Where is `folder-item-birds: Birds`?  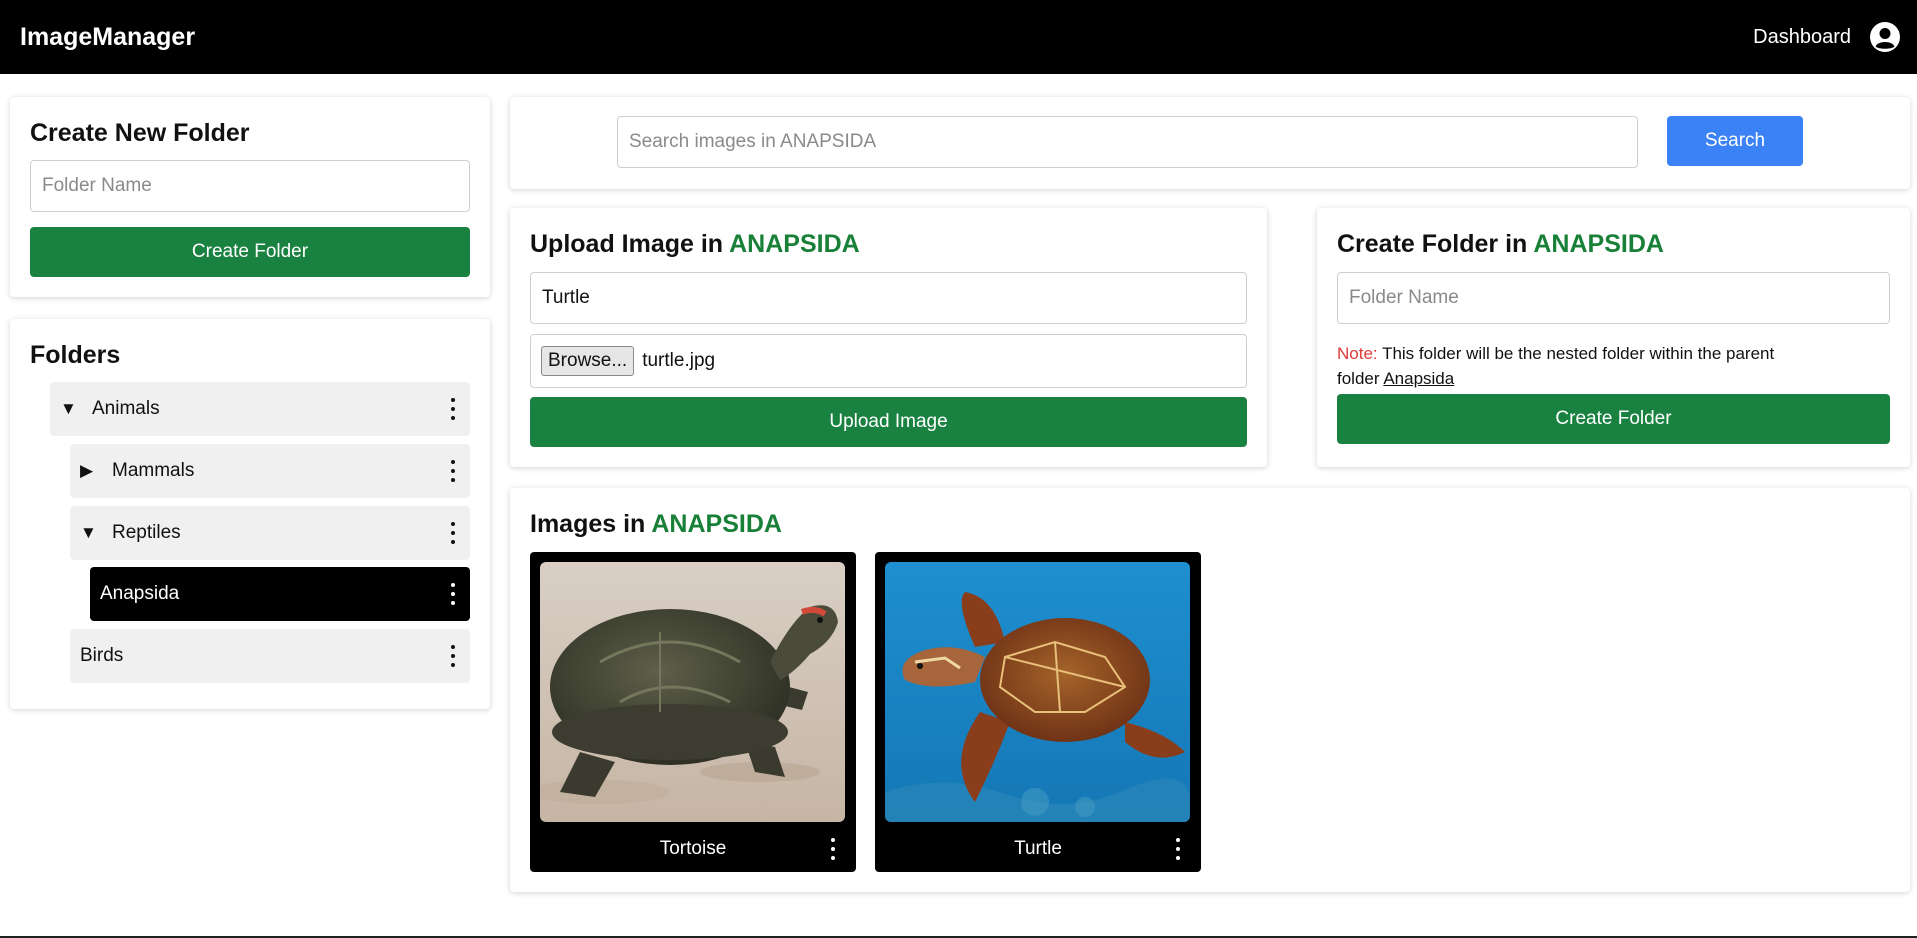 folder-item-birds: Birds is located at coordinates (270, 656).